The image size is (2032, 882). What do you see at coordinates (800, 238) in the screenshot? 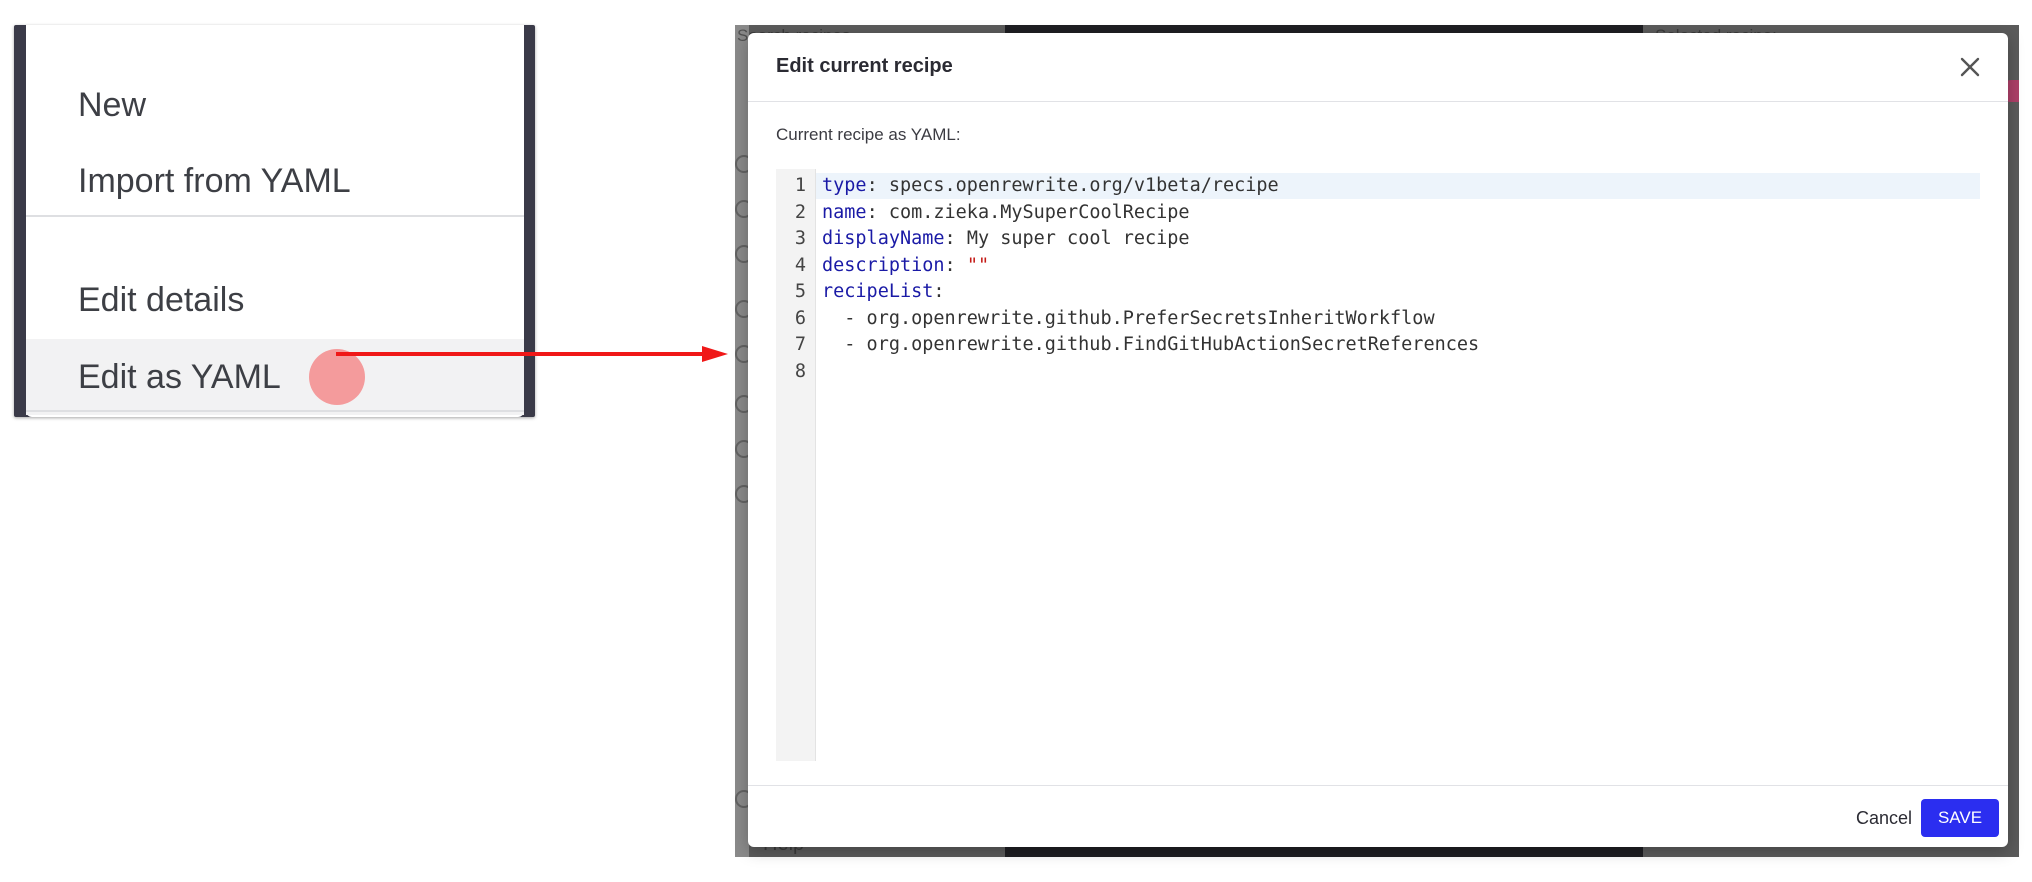
I see `line-number: 3` at bounding box center [800, 238].